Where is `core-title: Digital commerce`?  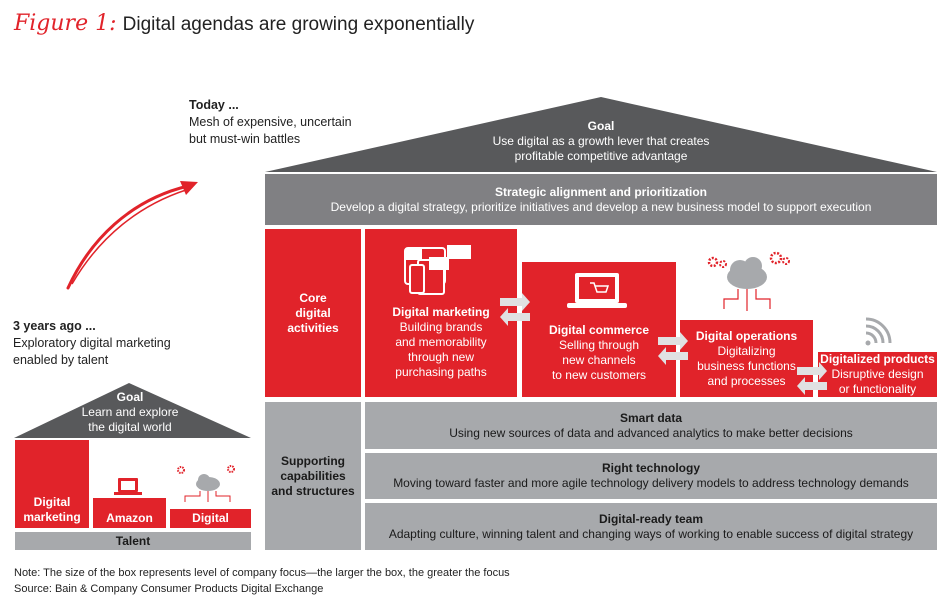 core-title: Digital commerce is located at coordinates (599, 330).